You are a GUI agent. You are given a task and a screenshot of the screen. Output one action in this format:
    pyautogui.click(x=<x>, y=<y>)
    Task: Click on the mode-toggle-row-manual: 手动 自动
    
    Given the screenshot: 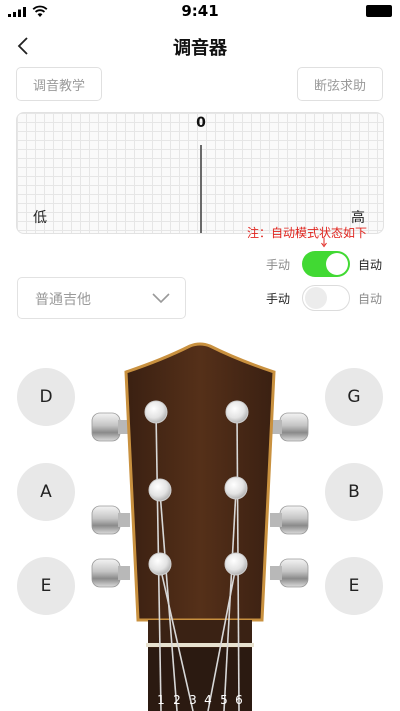 What is the action you would take?
    pyautogui.click(x=327, y=298)
    